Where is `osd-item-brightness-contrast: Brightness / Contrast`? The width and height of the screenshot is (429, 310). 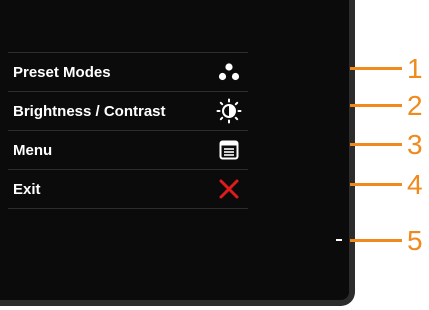 osd-item-brightness-contrast: Brightness / Contrast is located at coordinates (128, 111).